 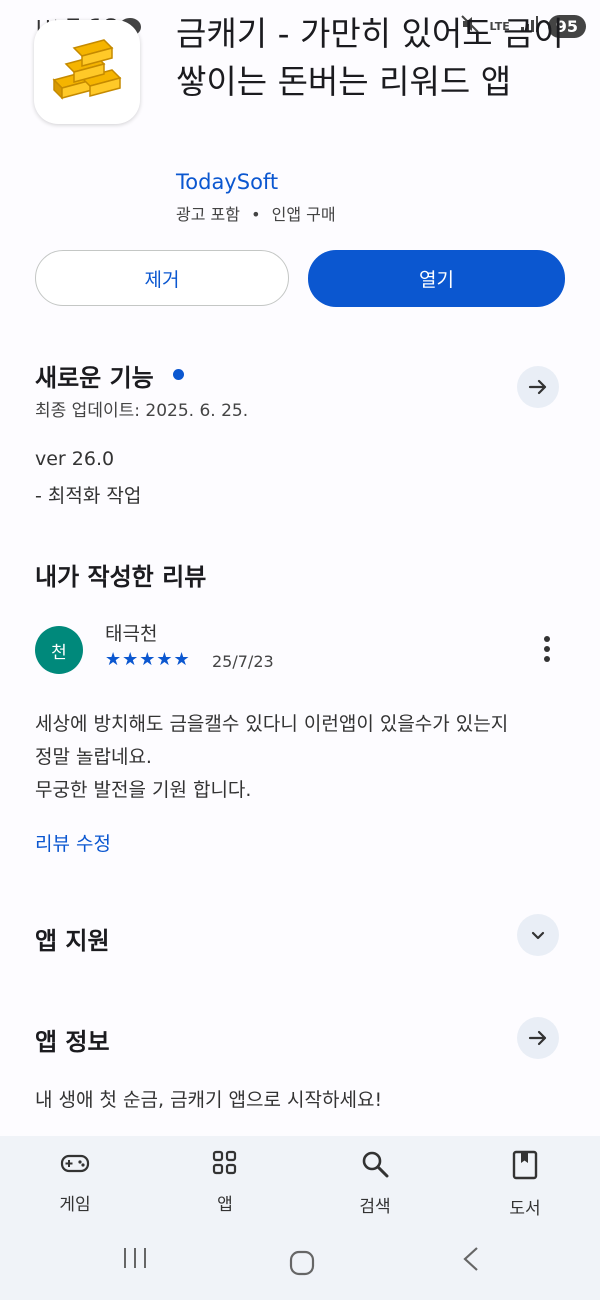 What do you see at coordinates (59, 650) in the screenshot?
I see `avatar: 천` at bounding box center [59, 650].